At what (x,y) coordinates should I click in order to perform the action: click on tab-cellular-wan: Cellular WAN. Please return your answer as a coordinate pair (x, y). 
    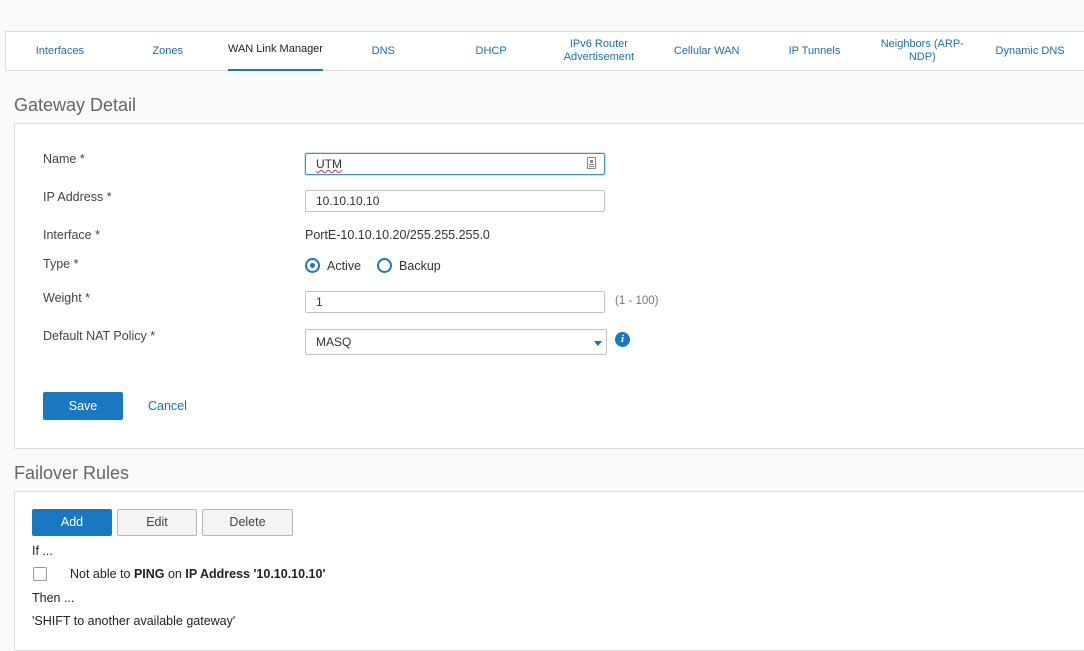
    Looking at the image, I should click on (707, 51).